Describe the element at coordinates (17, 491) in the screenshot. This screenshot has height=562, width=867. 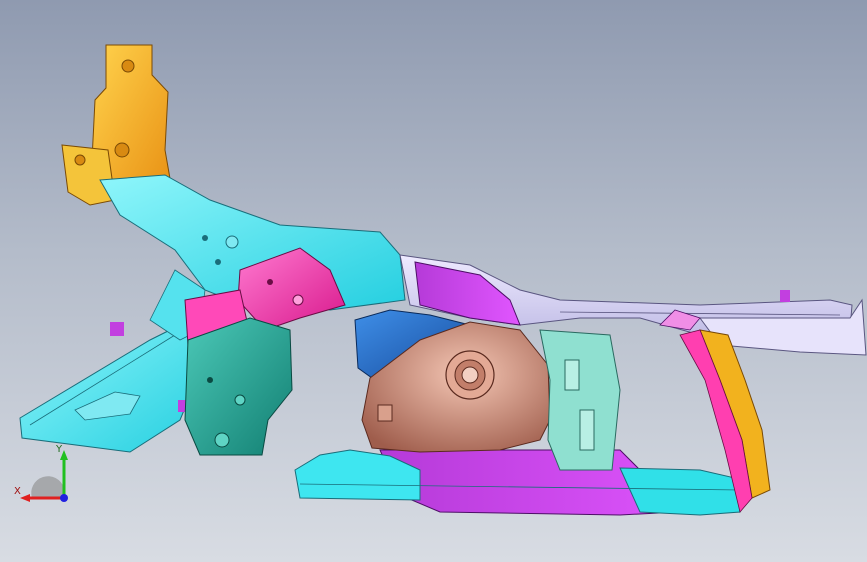
I see `x-axis-label: X` at that location.